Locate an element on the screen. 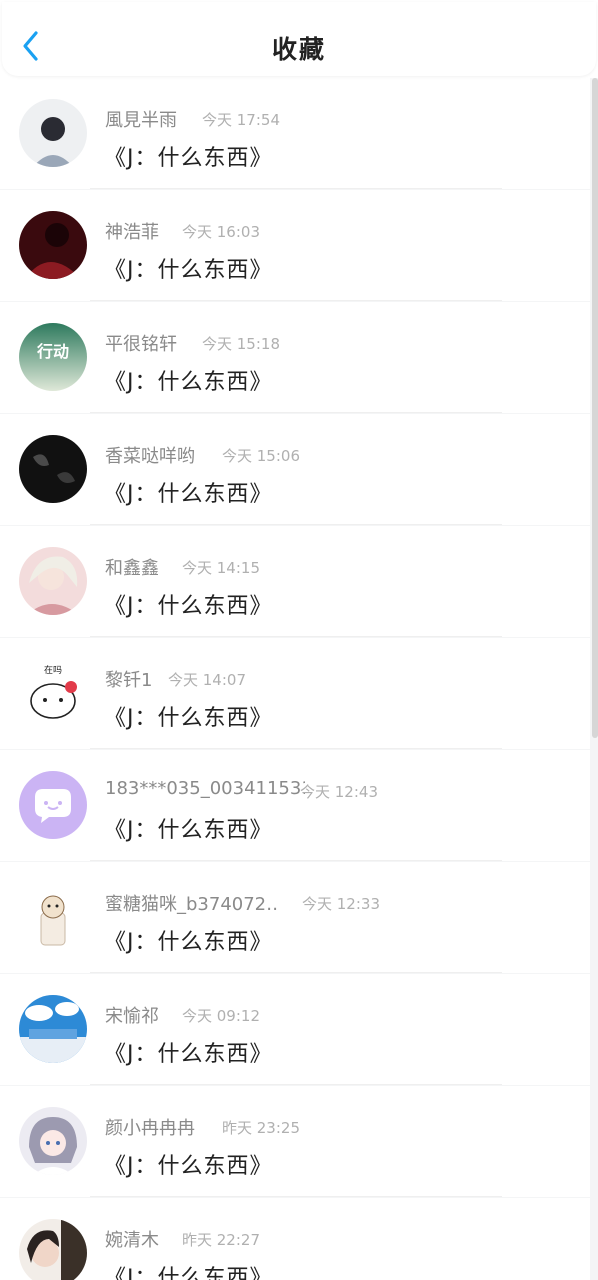 This screenshot has height=1280, width=598. list-item: 颜小冉冉冉 昨天 23:25 《J：什么东西》 is located at coordinates (295, 1141).